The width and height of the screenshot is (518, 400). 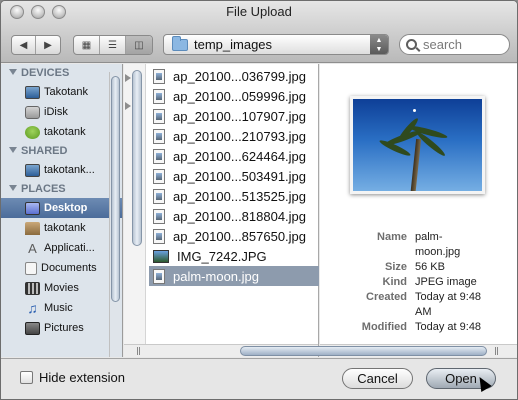 I want to click on meta-row: Name palm- moon.jpg, so click(x=418, y=245).